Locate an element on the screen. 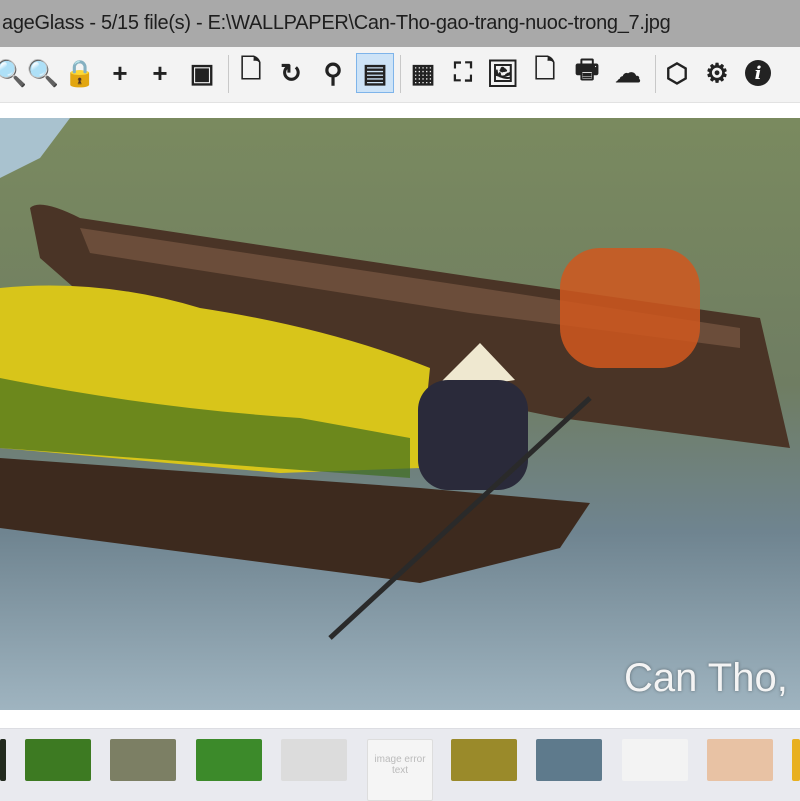  about-icon: i is located at coordinates (758, 73).